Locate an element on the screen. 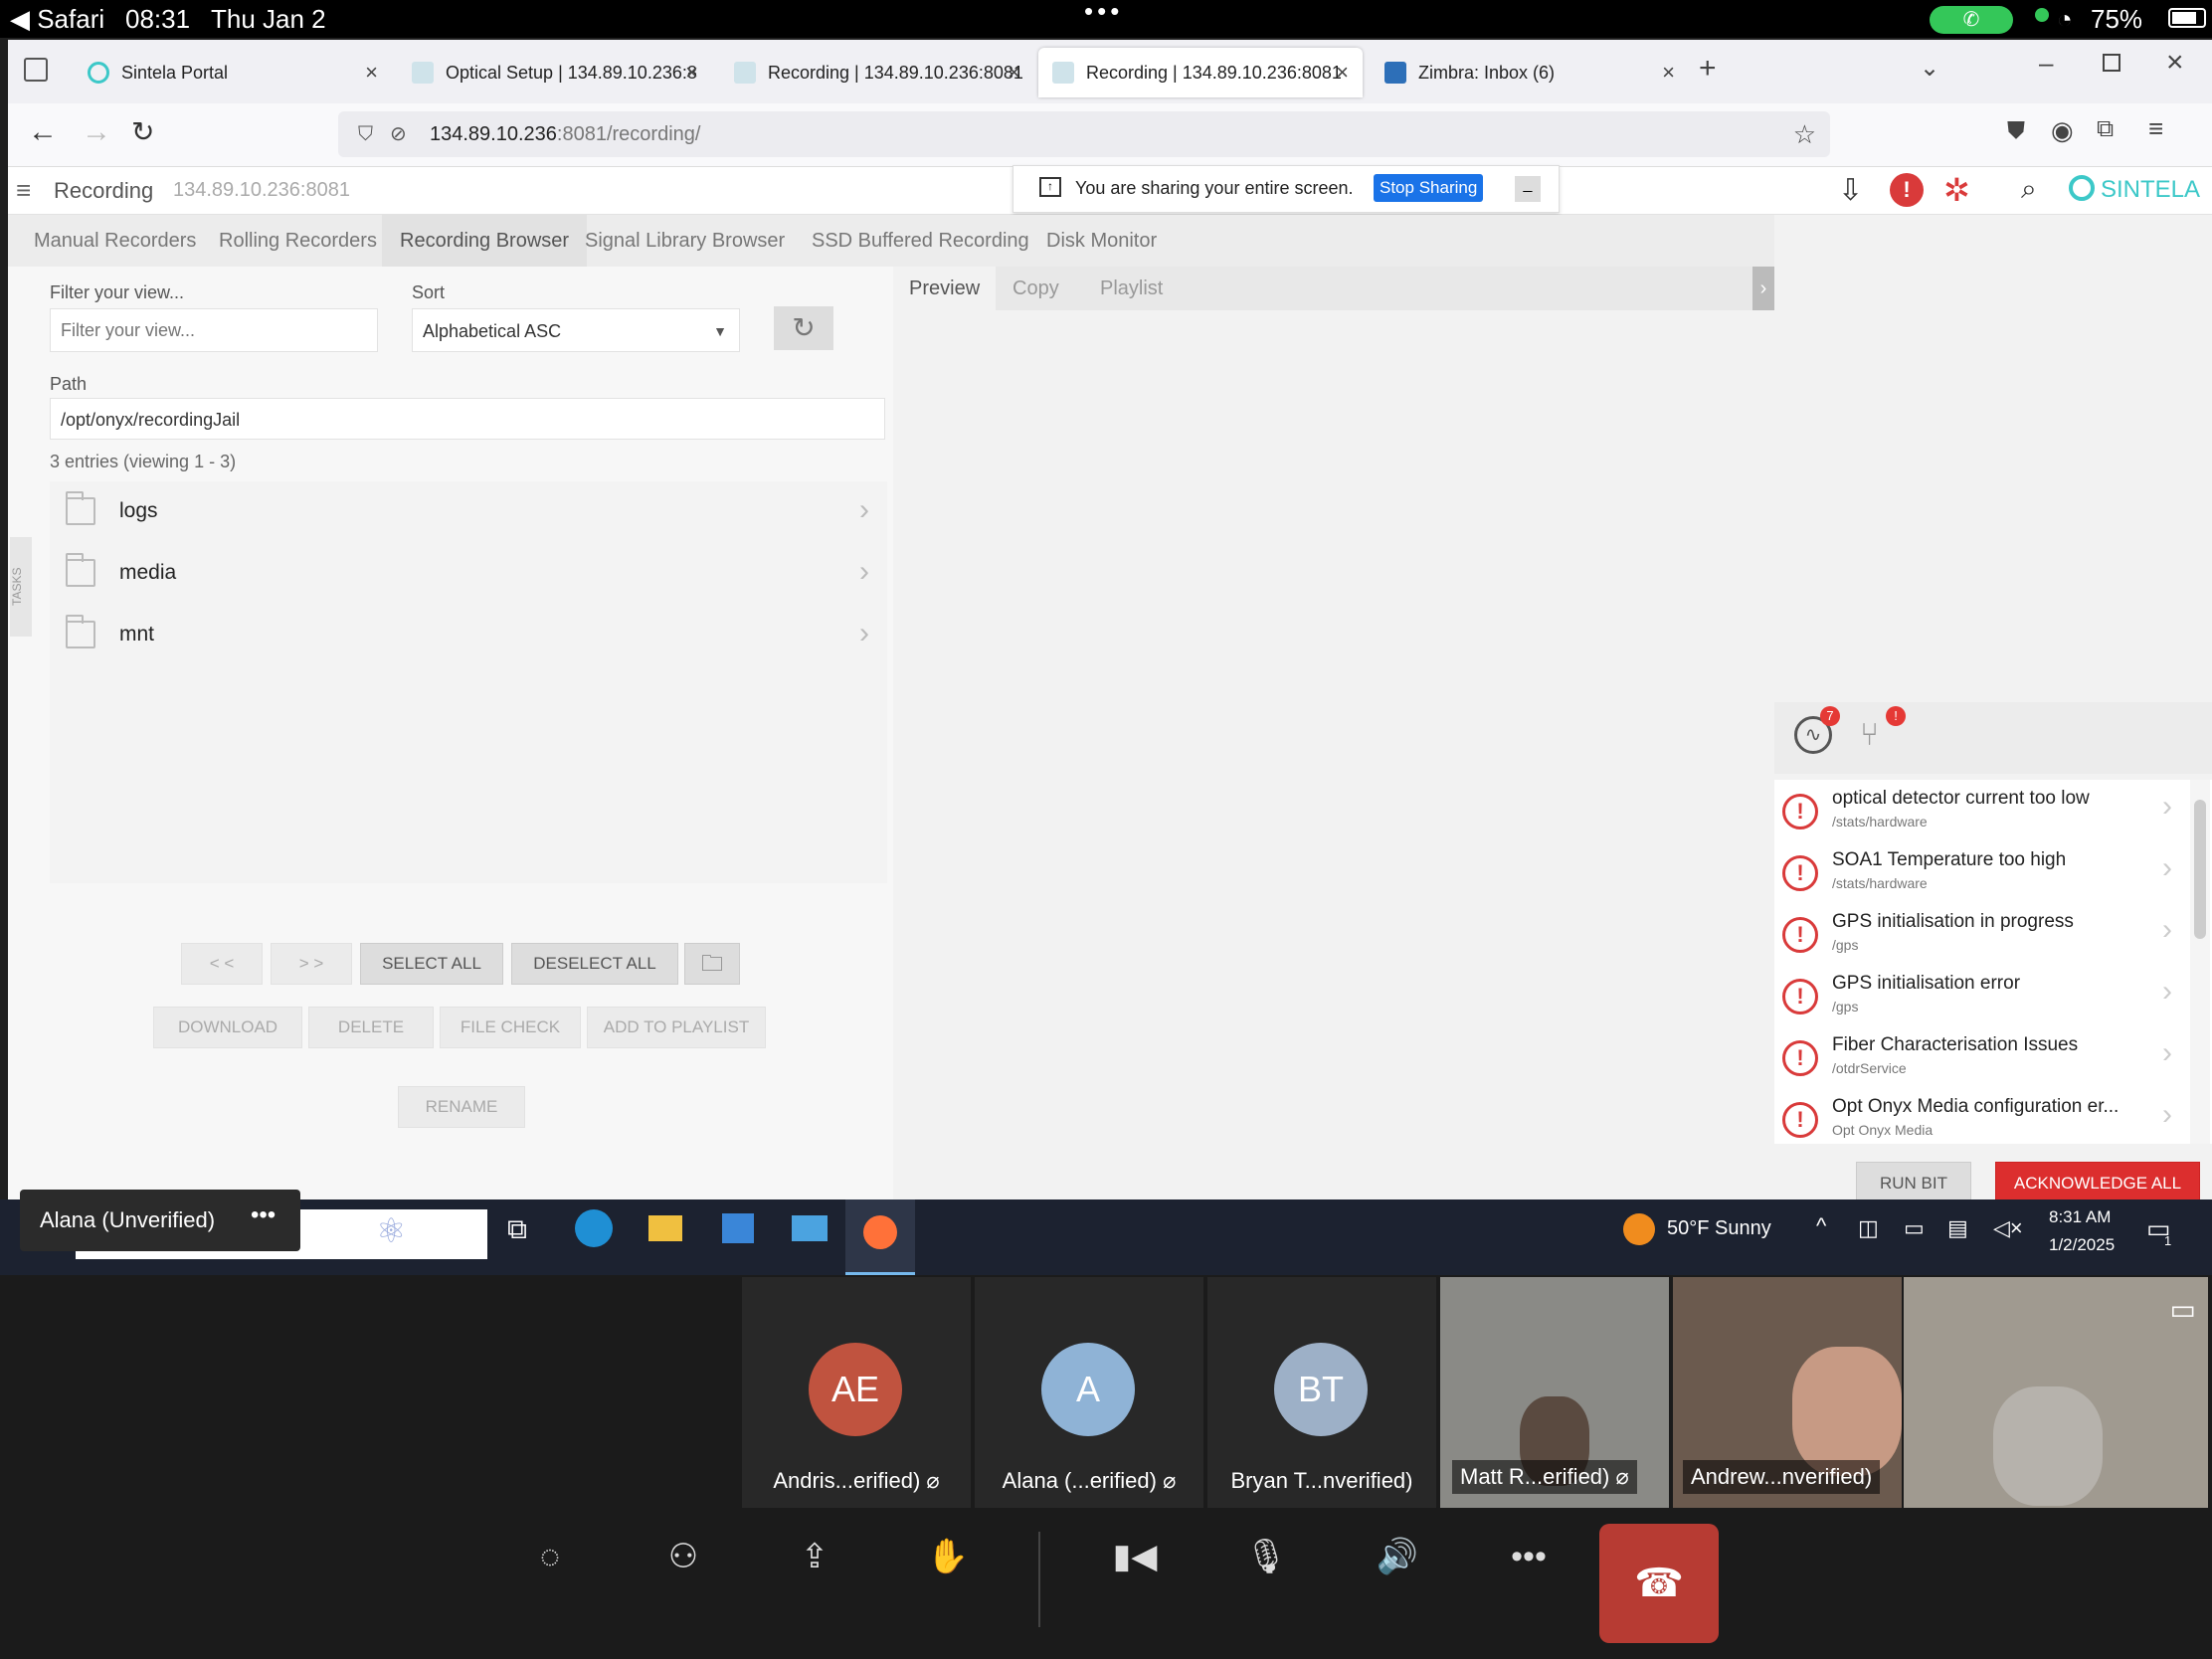 This screenshot has width=2212, height=1659. select-all-button: SELECT ALL is located at coordinates (431, 964).